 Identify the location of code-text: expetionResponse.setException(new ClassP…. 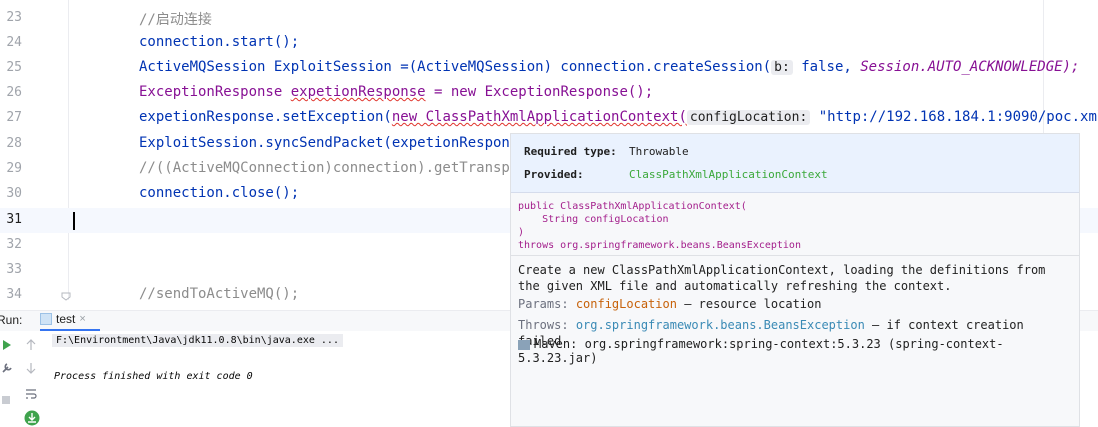
(618, 117).